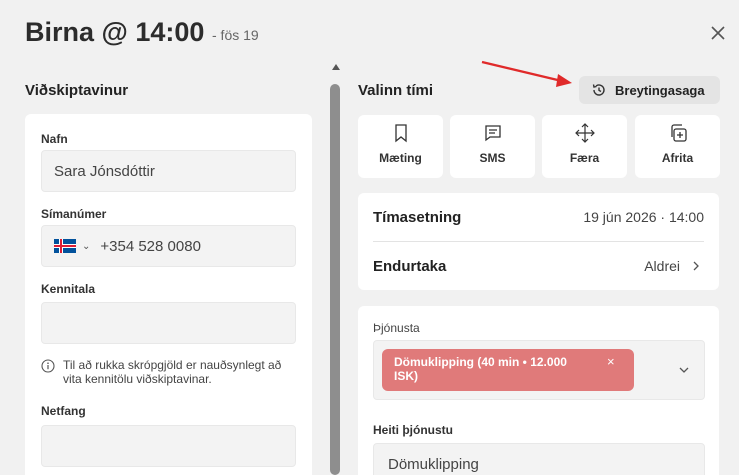  I want to click on service-name-value: Dömuklipping, so click(433, 464).